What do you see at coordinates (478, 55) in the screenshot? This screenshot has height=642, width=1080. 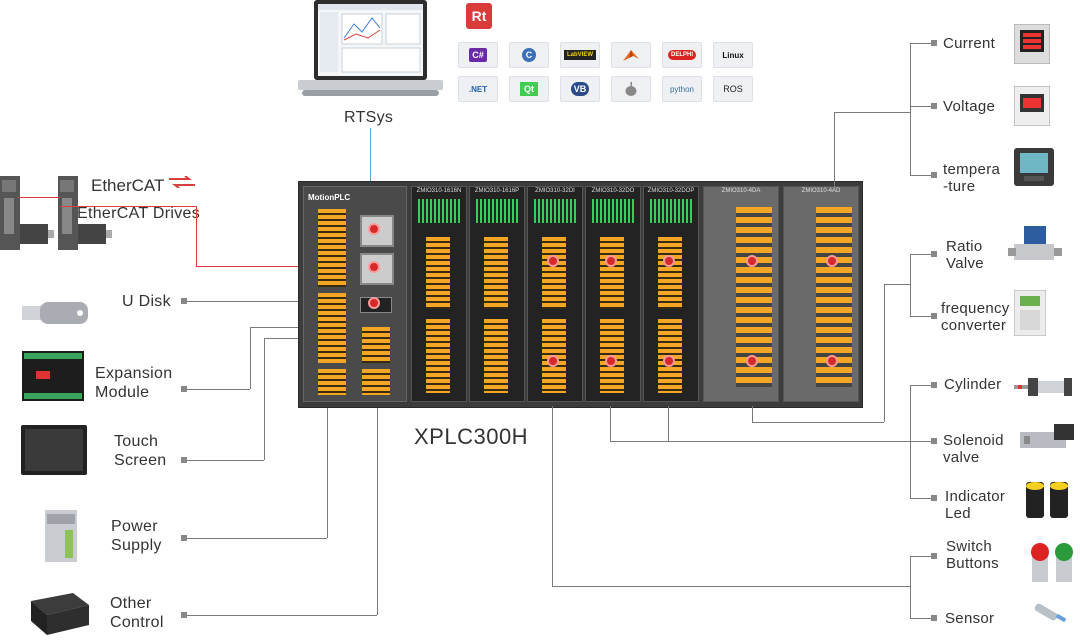 I see `csharp-icon: C#` at bounding box center [478, 55].